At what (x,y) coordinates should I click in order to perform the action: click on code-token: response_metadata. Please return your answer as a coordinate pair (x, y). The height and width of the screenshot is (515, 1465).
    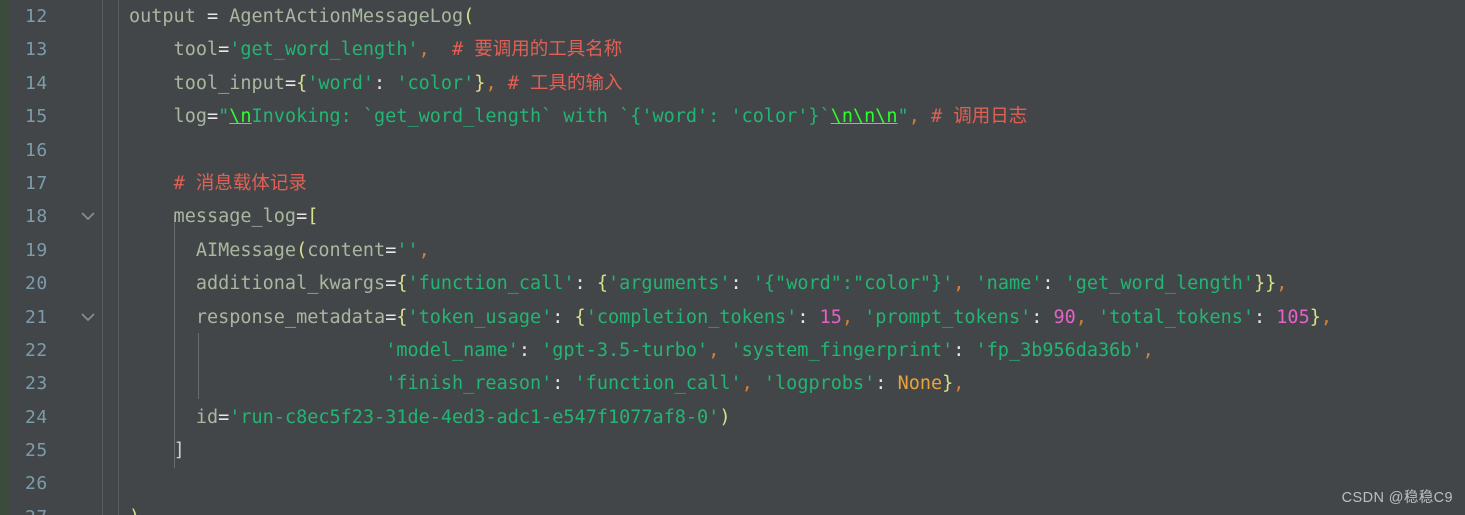
    Looking at the image, I should click on (257, 317).